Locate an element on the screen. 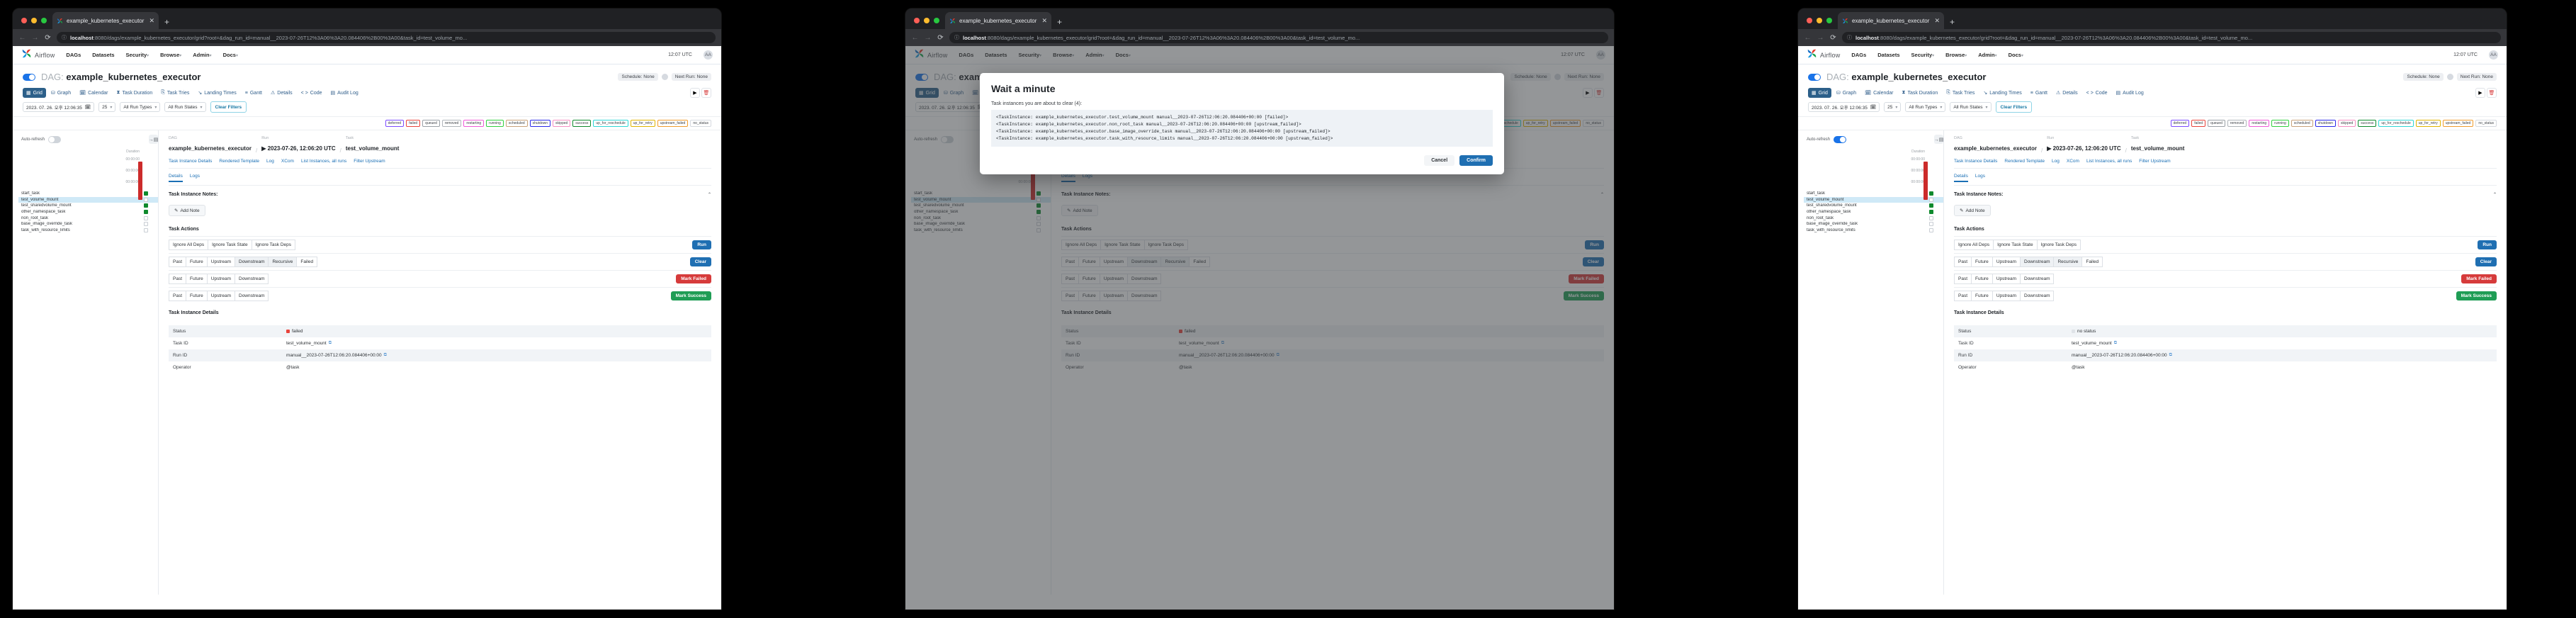 This screenshot has height=618, width=2576. legend-item-queued: queued is located at coordinates (431, 123).